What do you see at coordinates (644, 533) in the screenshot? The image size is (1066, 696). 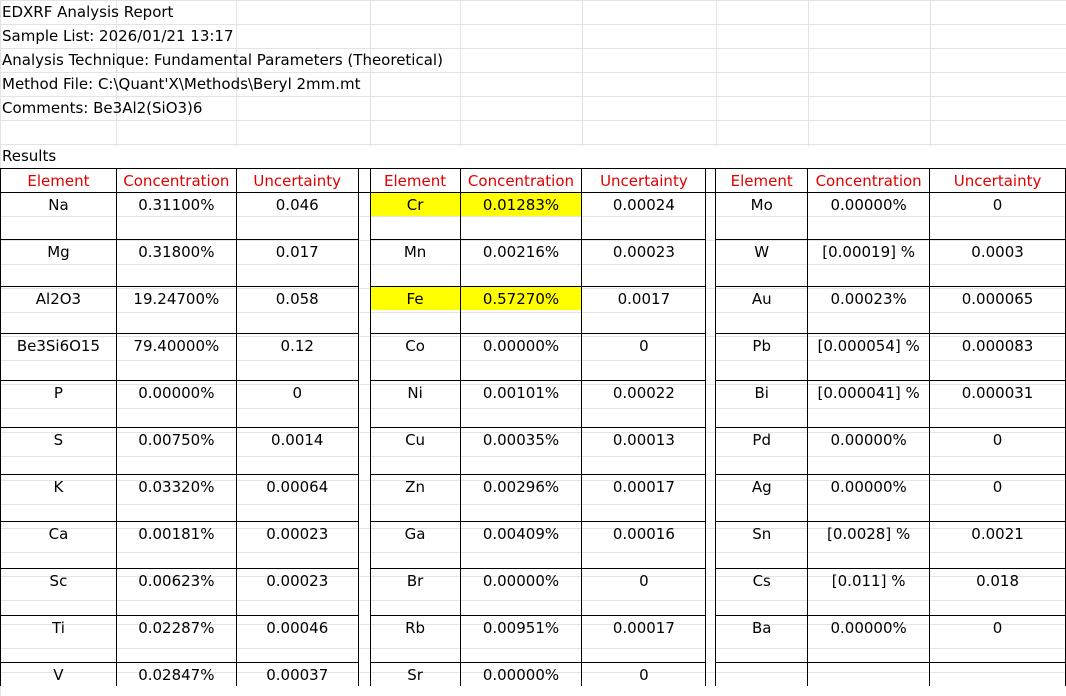 I see `cell-uncertainty: 0.00016` at bounding box center [644, 533].